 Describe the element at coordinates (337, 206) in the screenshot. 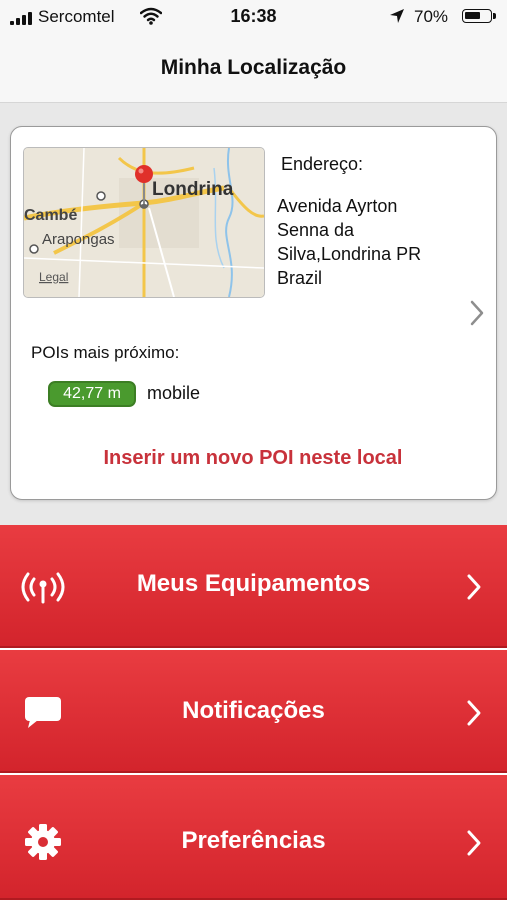

I see `address-line: Avenida Ayrton` at that location.